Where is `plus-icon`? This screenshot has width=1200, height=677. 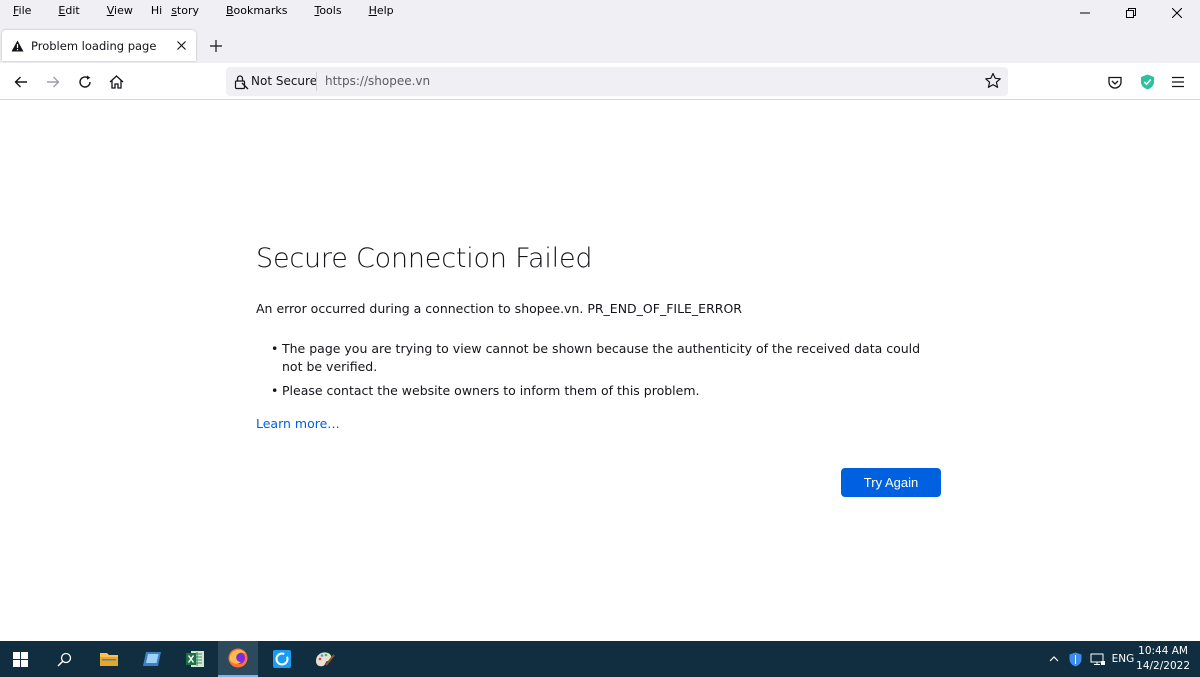 plus-icon is located at coordinates (216, 46).